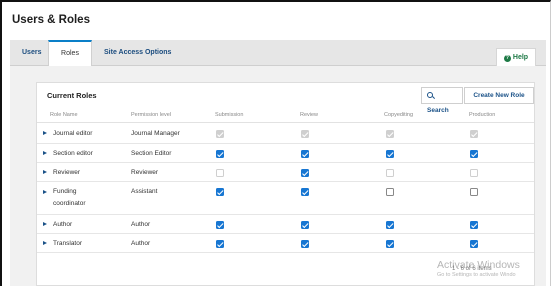  Describe the element at coordinates (285, 153) in the screenshot. I see `table-row: Section editor Section Editor` at that location.